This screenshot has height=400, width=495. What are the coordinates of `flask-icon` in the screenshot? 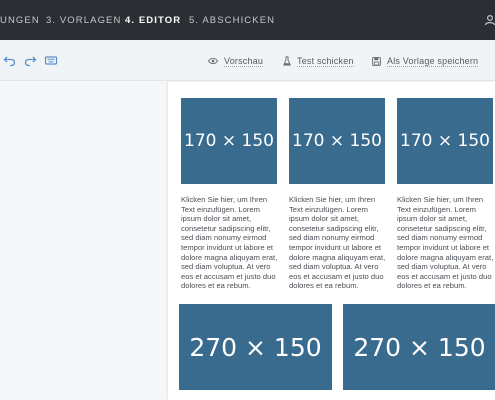 It's located at (287, 61).